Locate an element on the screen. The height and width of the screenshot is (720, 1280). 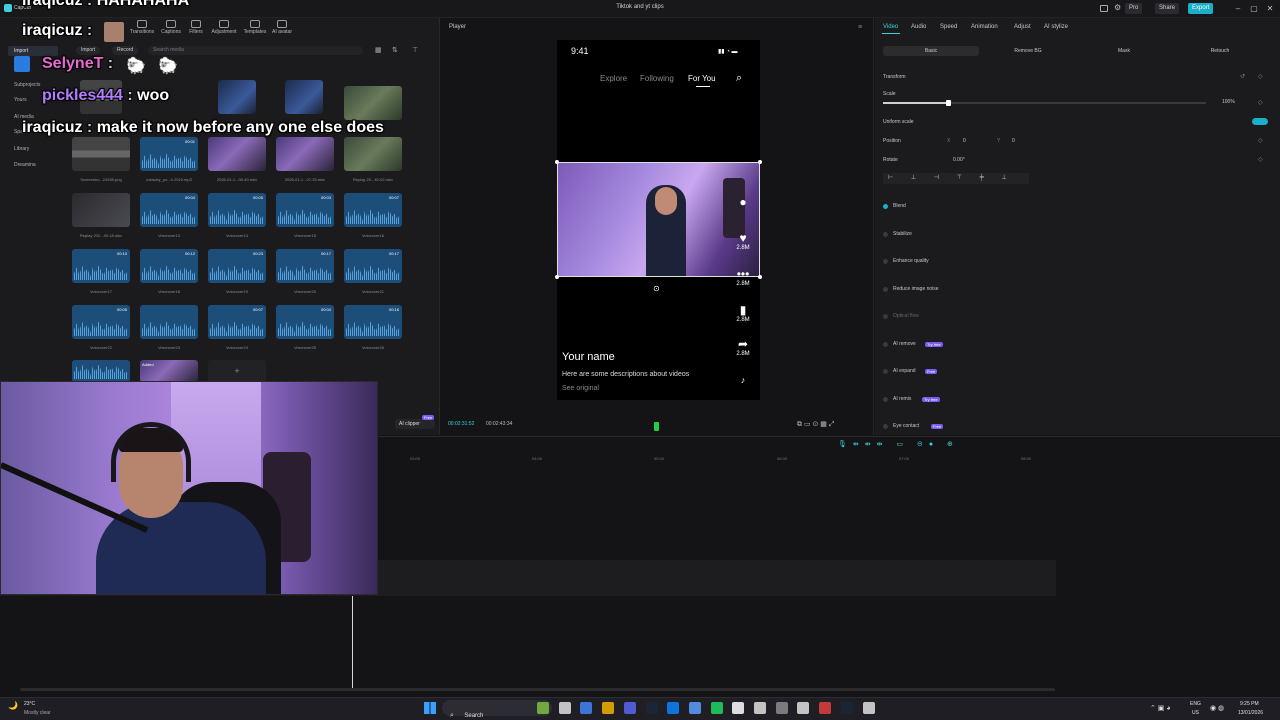
media-thumb: 00:01 is located at coordinates (169, 154).